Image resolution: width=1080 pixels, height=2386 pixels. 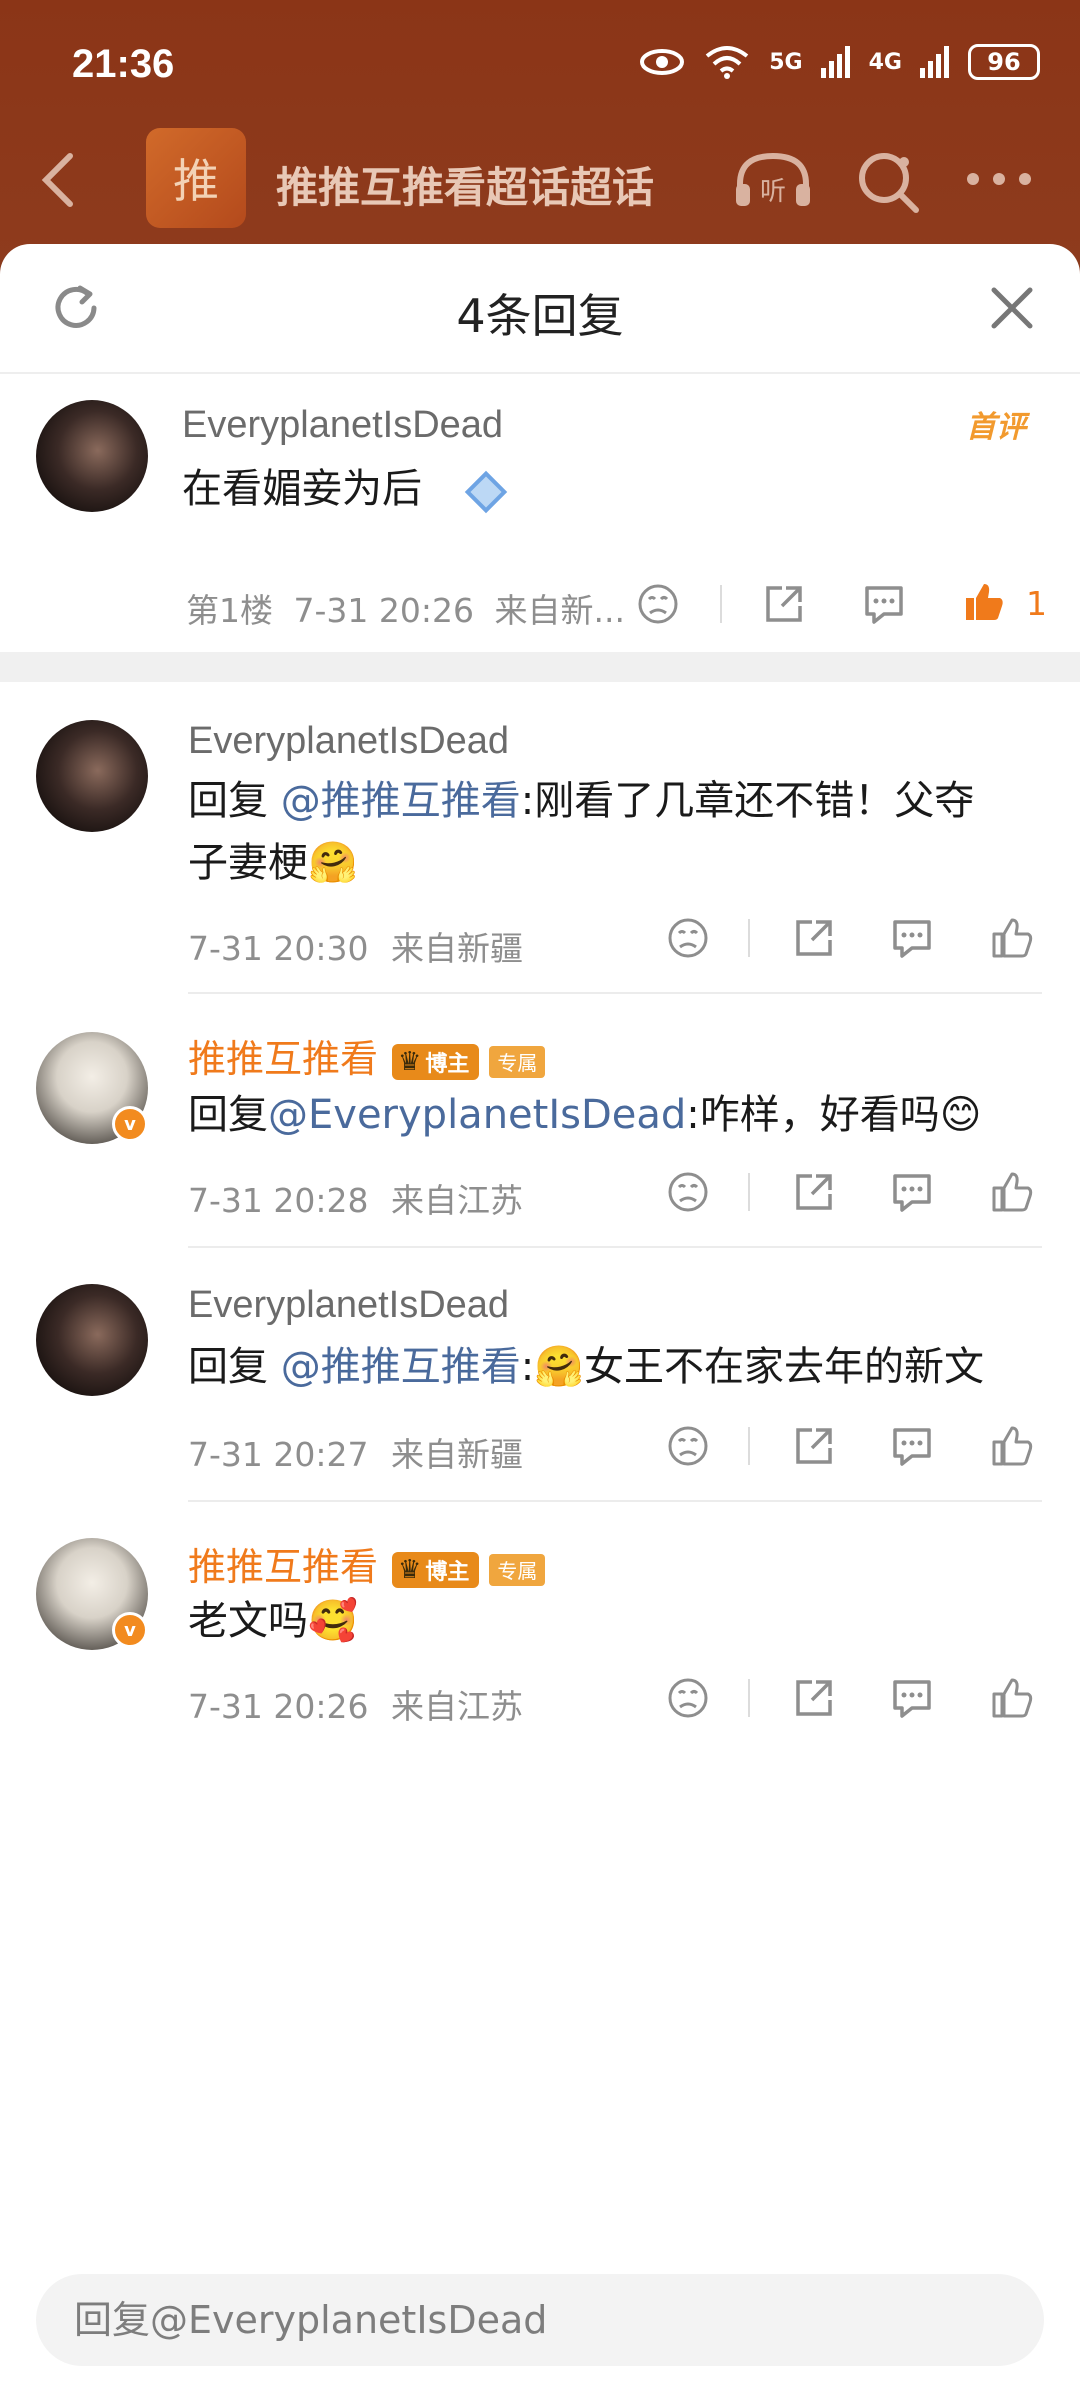 What do you see at coordinates (273, 863) in the screenshot?
I see `reply-content-line2: 子妻梗🤗` at bounding box center [273, 863].